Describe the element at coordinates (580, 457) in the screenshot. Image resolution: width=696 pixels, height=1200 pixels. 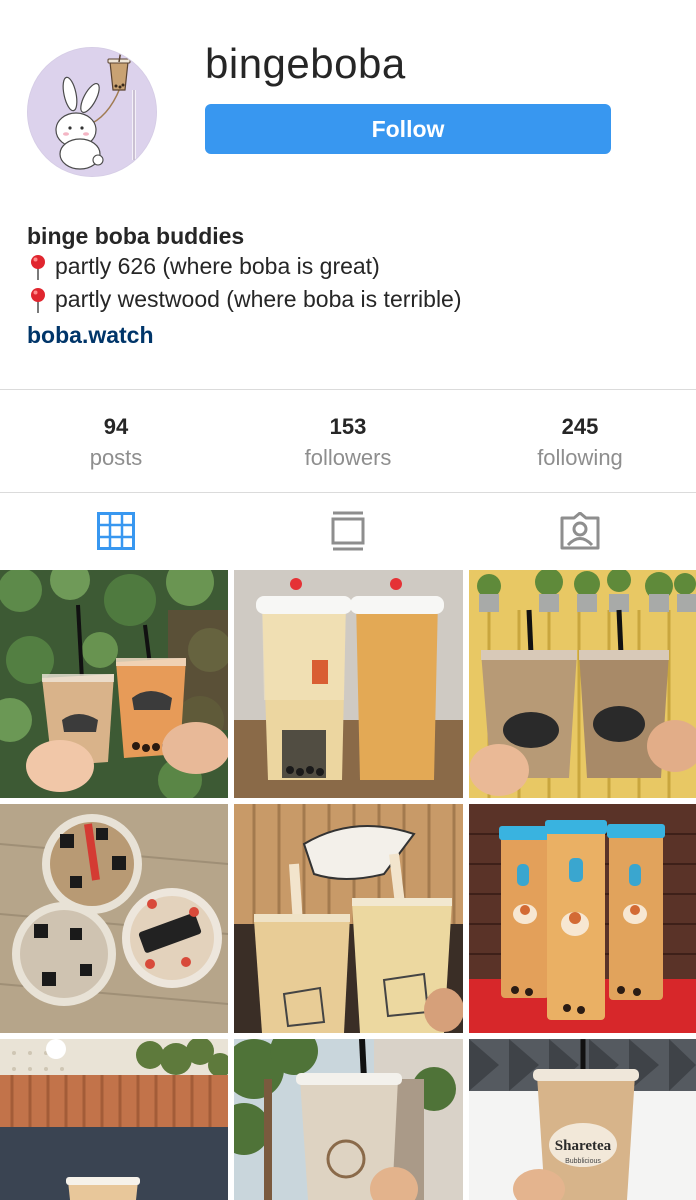
I see `stat-label: following` at that location.